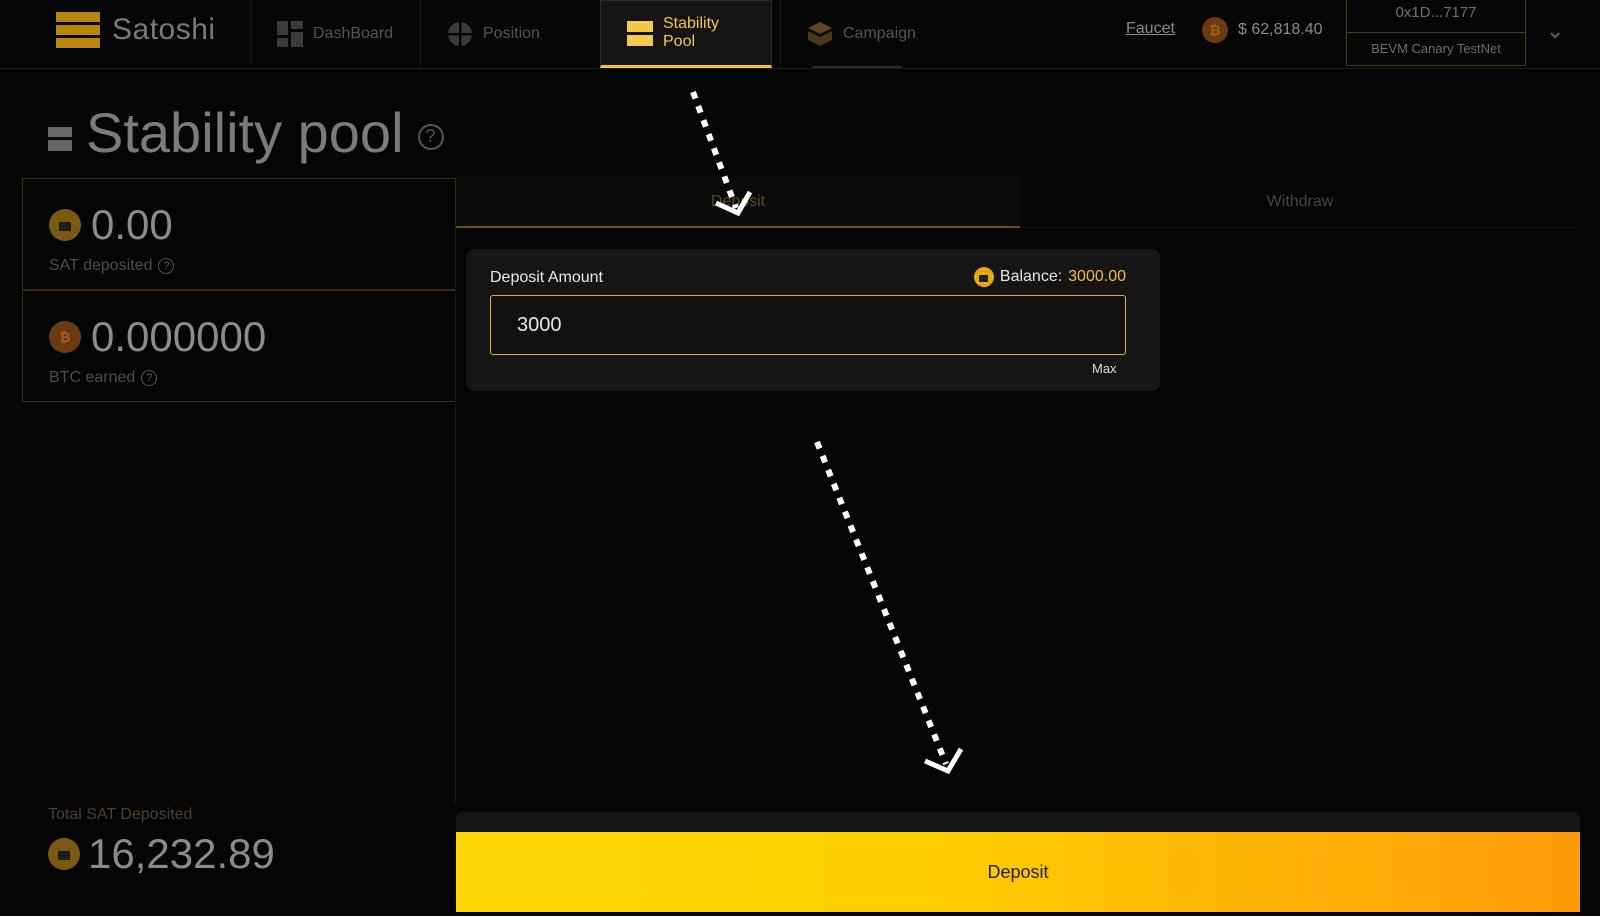 This screenshot has height=916, width=1600. I want to click on btc-earned-card: ₿ 0.000000 BTC earned ?, so click(239, 346).